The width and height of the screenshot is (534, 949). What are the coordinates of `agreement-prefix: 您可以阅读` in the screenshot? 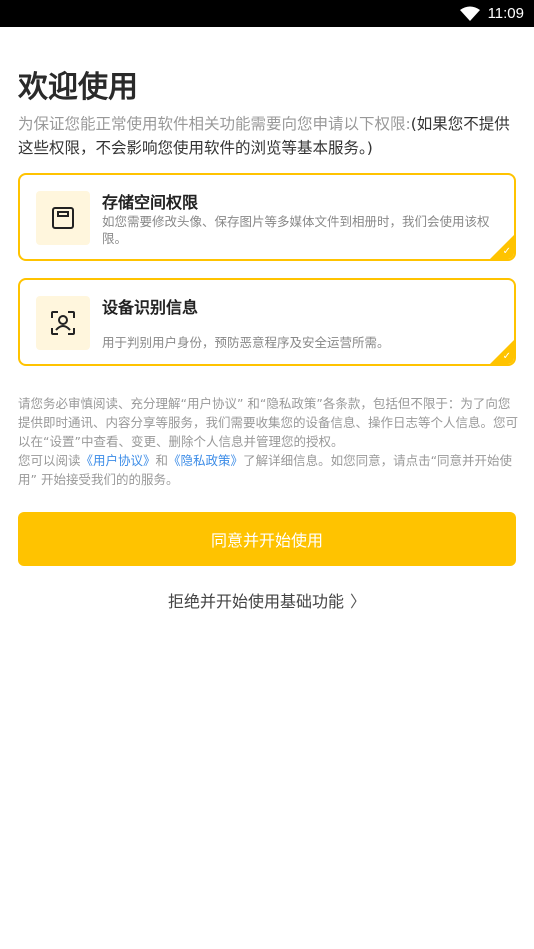 It's located at (49, 460).